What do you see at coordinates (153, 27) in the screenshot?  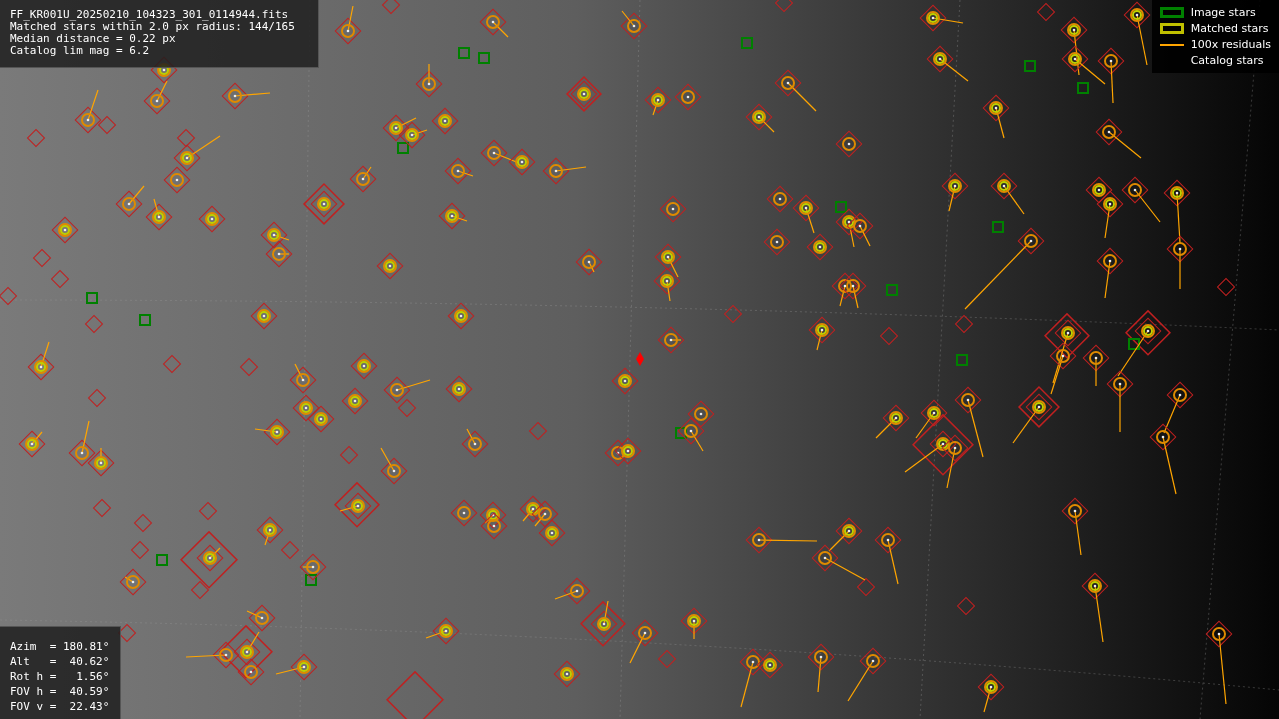 I see `info-text: Matched stars within 2.0 px radius: 144/165` at bounding box center [153, 27].